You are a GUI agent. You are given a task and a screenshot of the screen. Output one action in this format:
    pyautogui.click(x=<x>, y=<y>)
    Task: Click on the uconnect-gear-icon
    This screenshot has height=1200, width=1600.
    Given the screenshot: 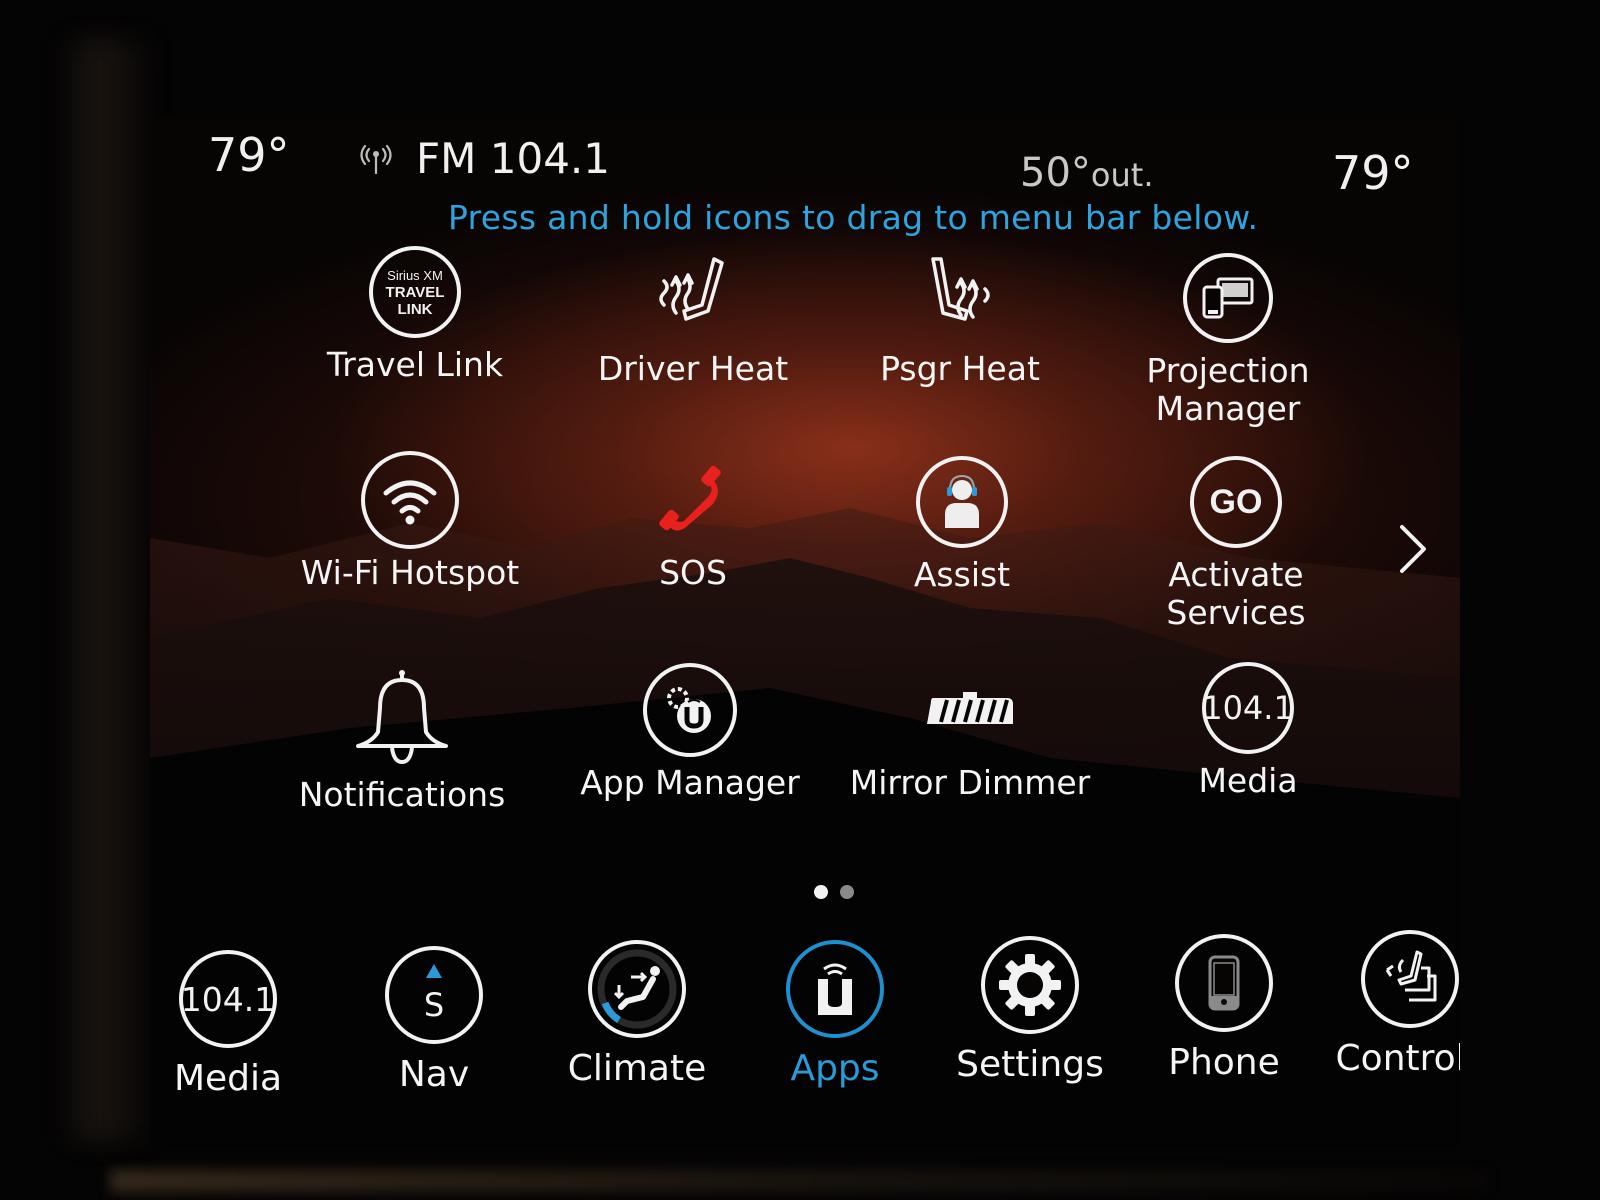 What is the action you would take?
    pyautogui.click(x=690, y=710)
    